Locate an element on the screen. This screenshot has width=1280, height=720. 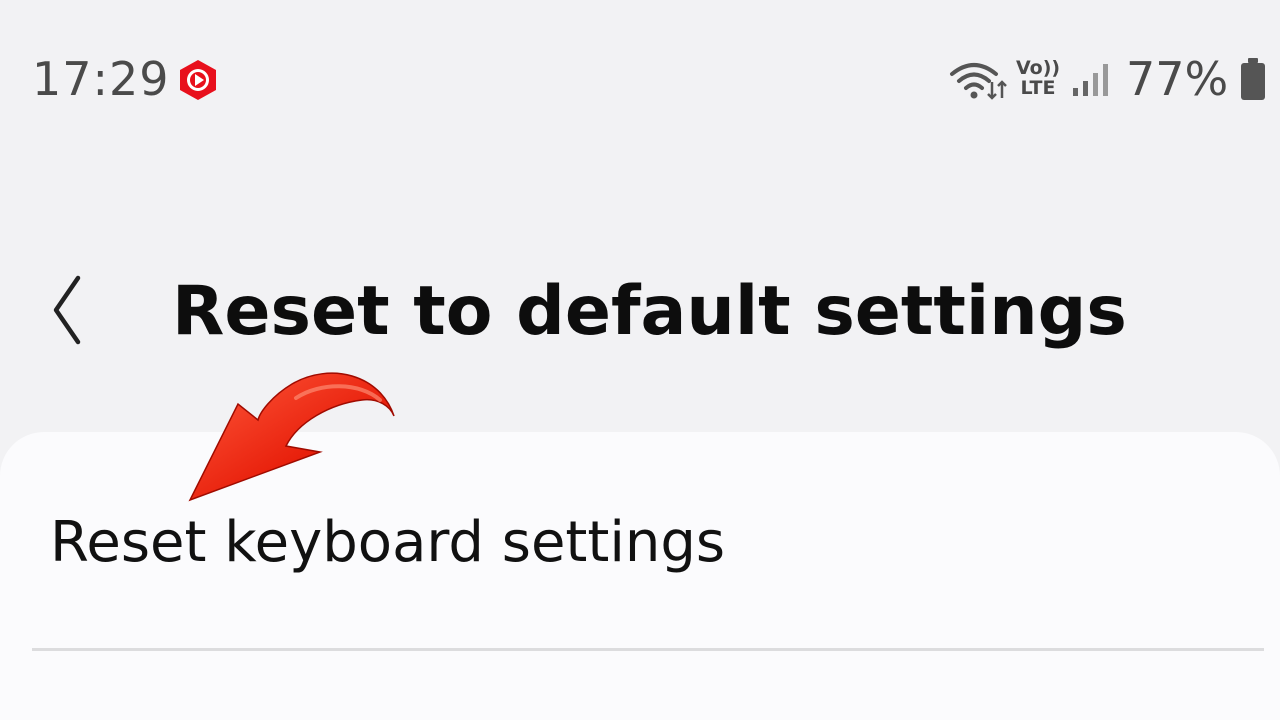
page-title: Reset to default settings is located at coordinates (649, 311).